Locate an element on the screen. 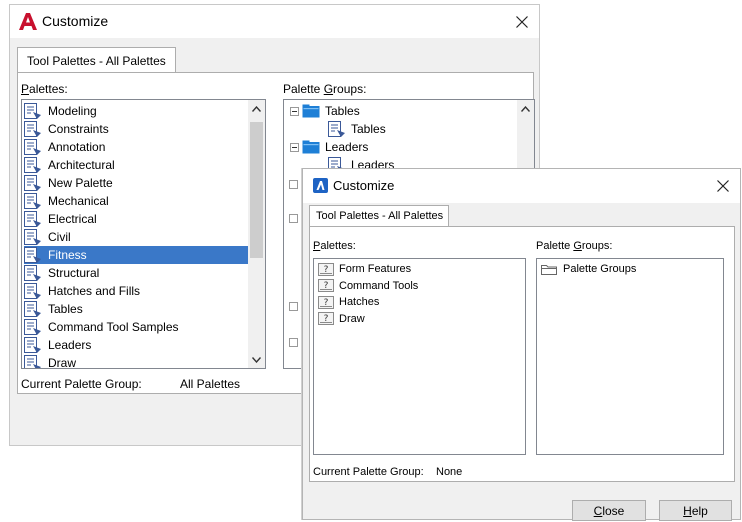 This screenshot has width=742, height=522. palette-item-label: Leaders is located at coordinates (70, 345).